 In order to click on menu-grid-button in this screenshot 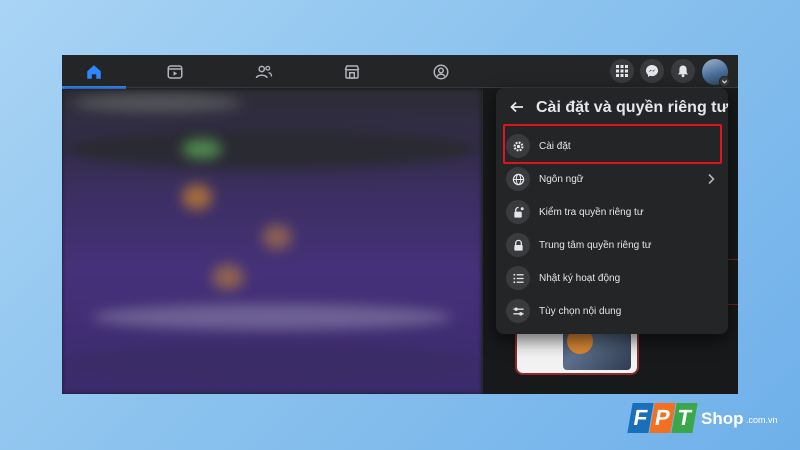, I will do `click(622, 71)`.